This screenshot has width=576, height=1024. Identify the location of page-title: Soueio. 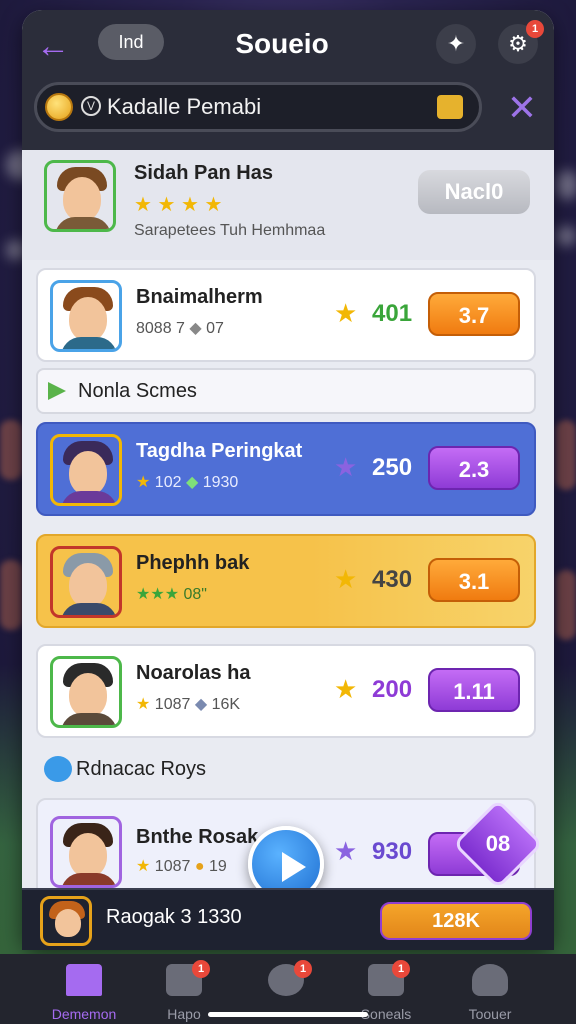
(282, 43).